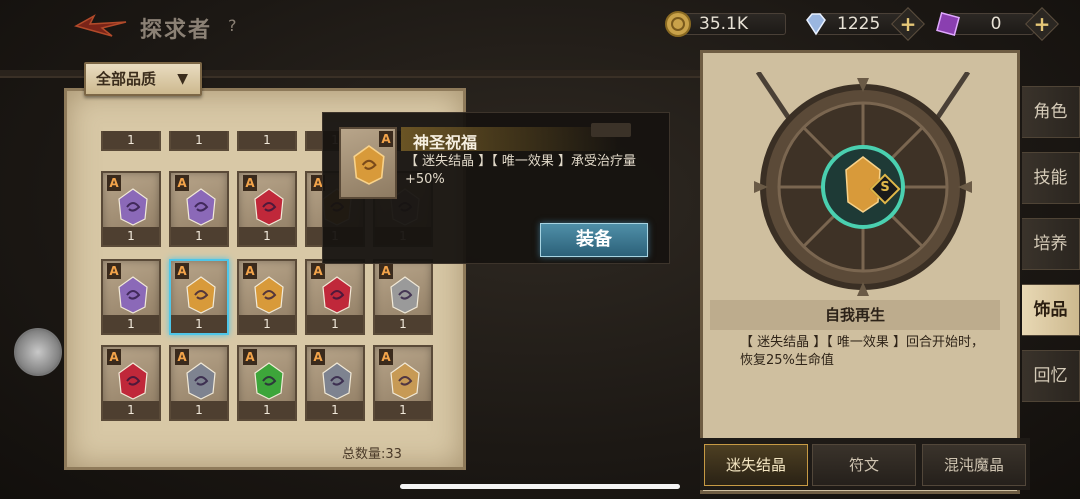  What do you see at coordinates (611, 130) in the screenshot?
I see `lock-toggle` at bounding box center [611, 130].